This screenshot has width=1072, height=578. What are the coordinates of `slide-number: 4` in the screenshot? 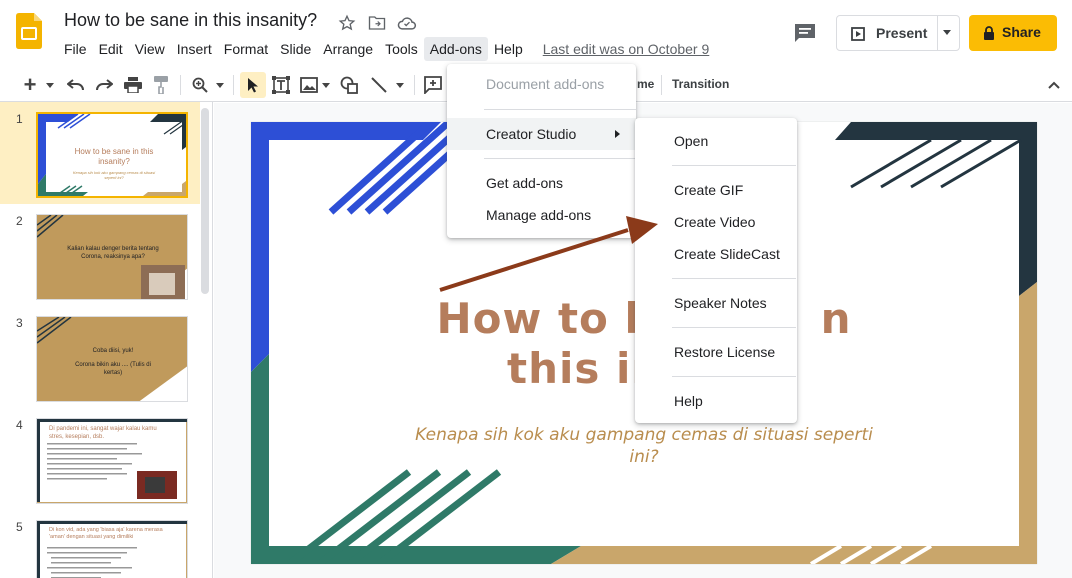 It's located at (19, 425).